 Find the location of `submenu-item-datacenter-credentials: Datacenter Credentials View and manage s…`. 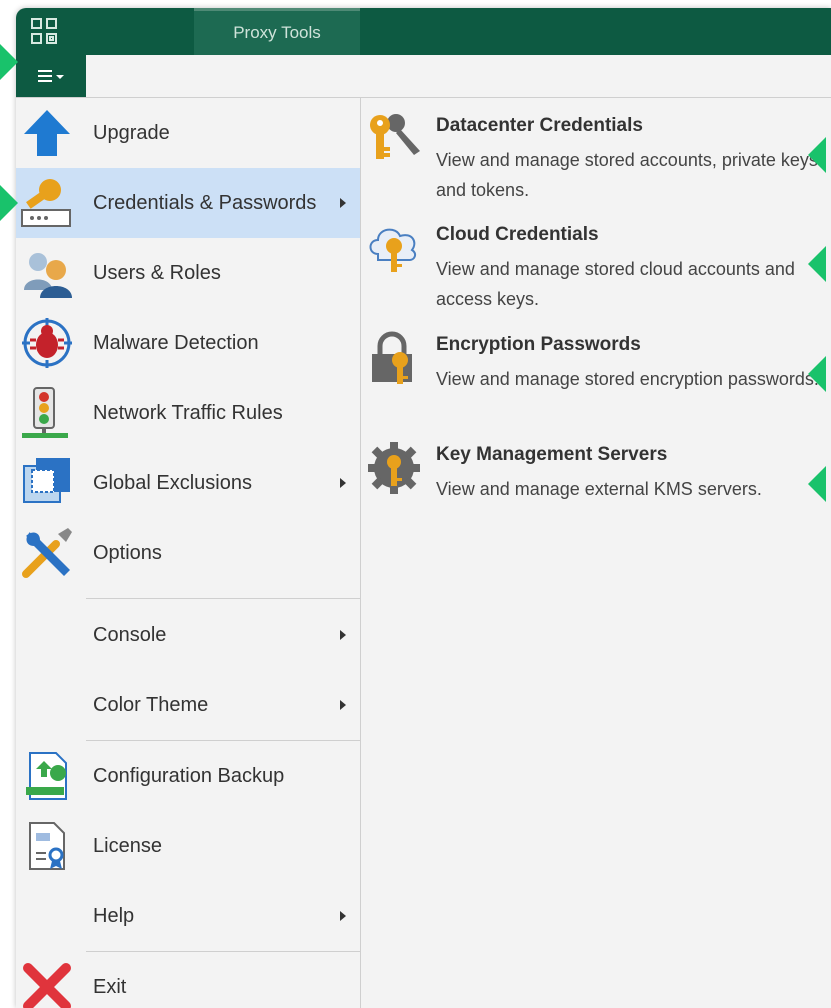

submenu-item-datacenter-credentials: Datacenter Credentials View and manage s… is located at coordinates (598, 161).